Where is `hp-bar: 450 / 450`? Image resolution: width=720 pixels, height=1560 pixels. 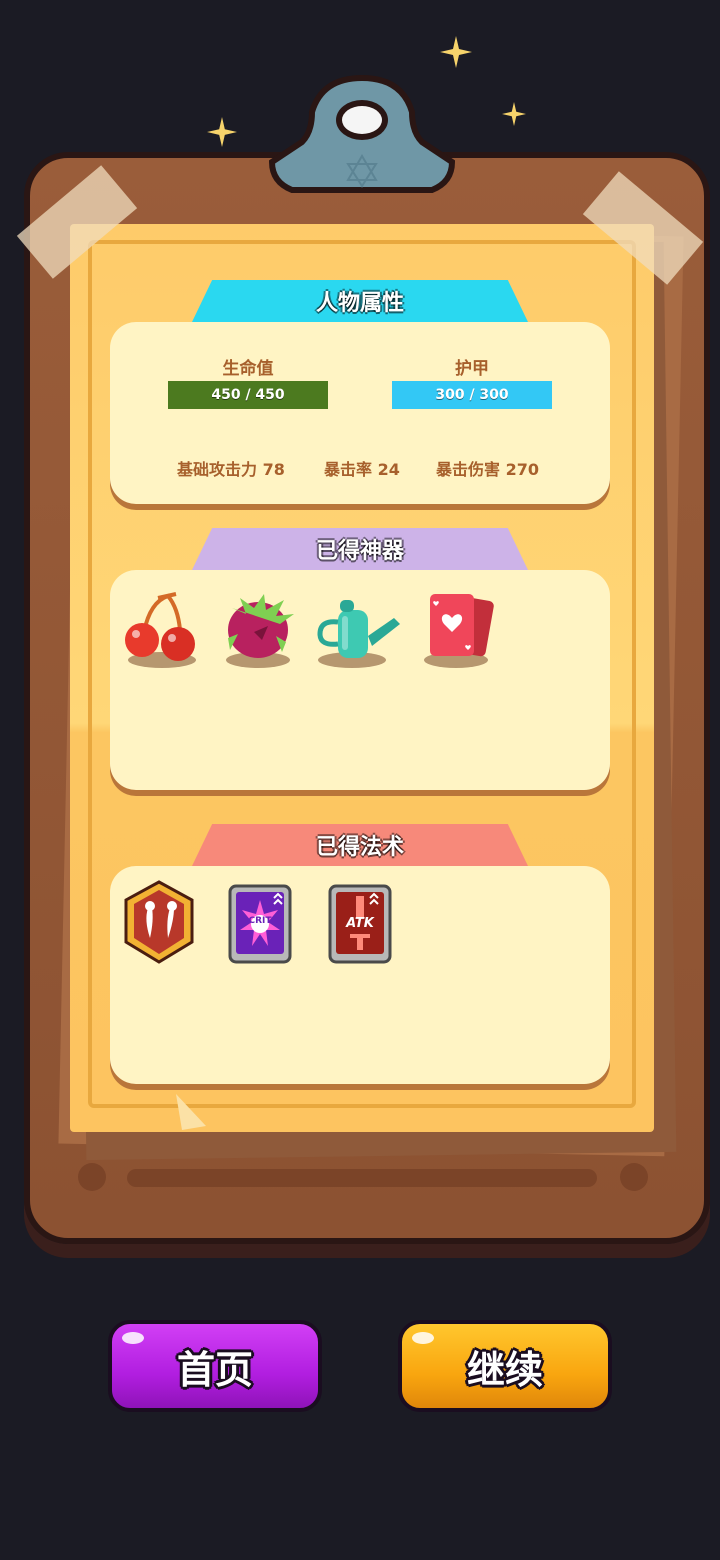 hp-bar: 450 / 450 is located at coordinates (248, 395).